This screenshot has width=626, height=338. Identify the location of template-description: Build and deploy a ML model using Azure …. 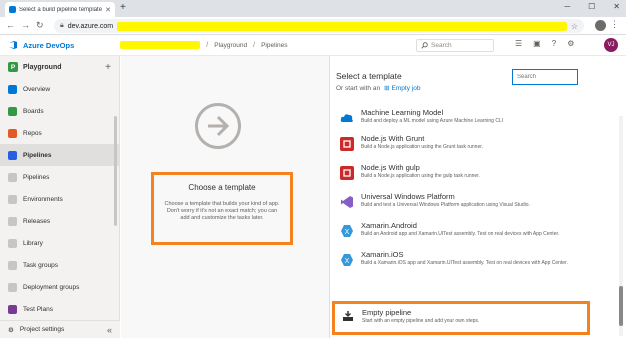
(432, 121).